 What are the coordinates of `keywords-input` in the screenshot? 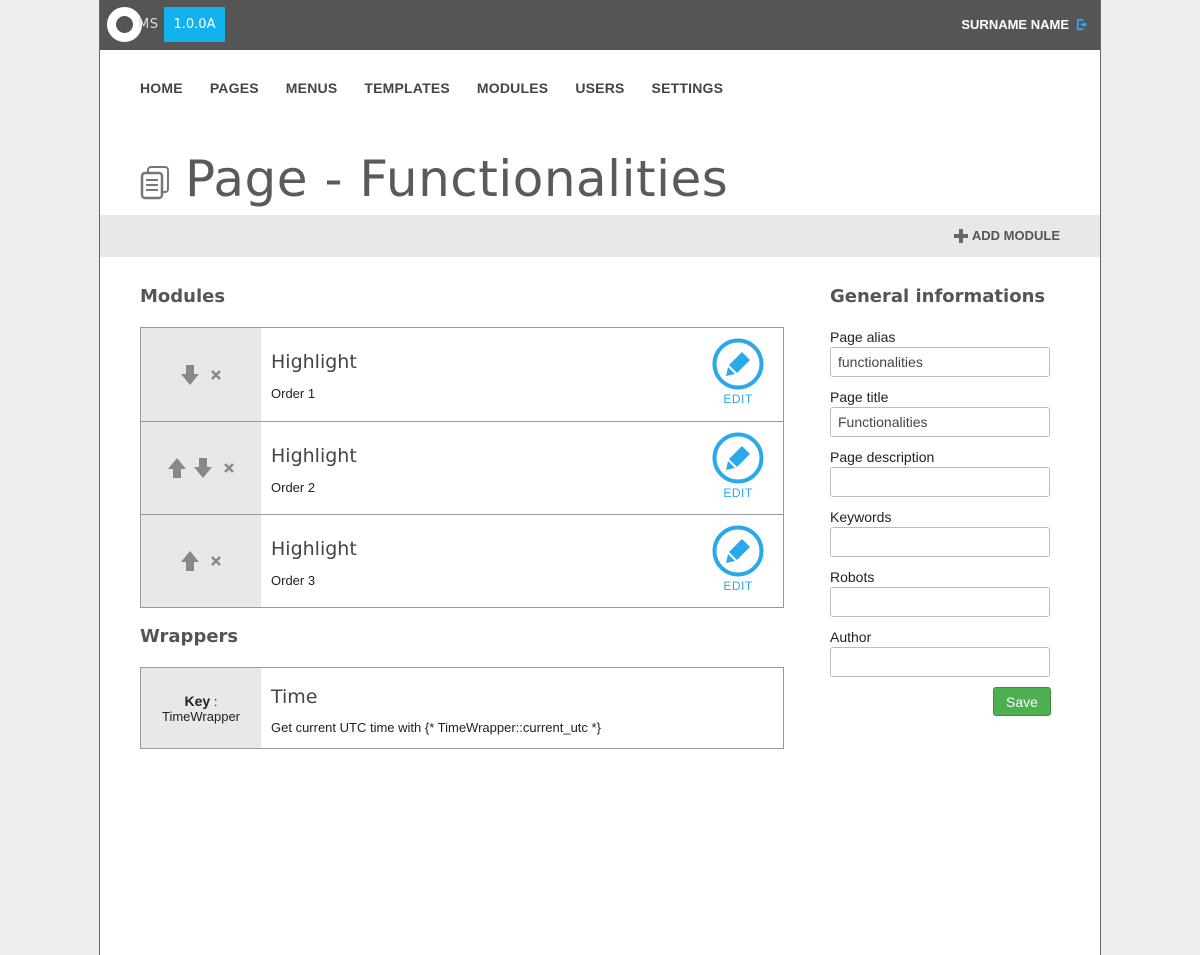 It's located at (940, 542).